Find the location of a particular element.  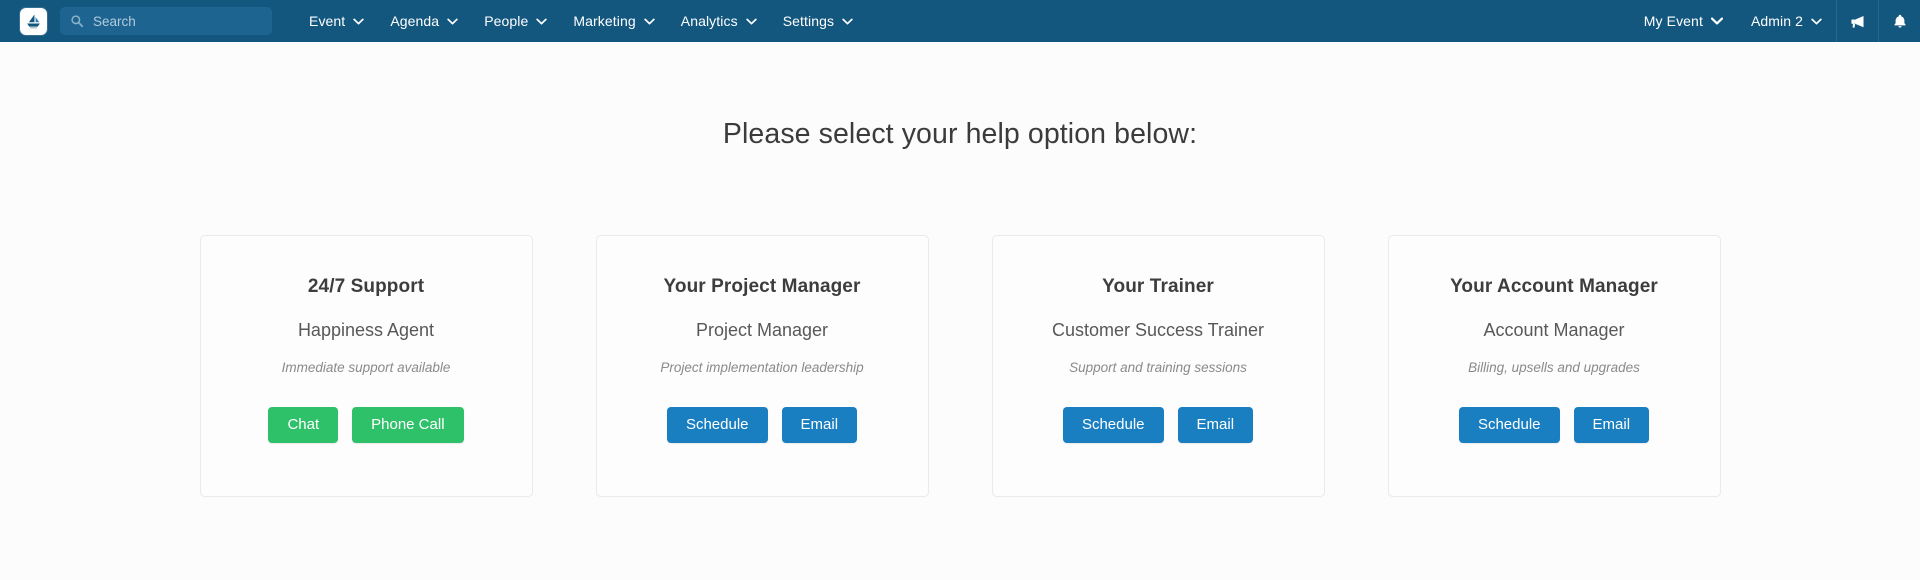

card-description: Support and training sessions is located at coordinates (1158, 367).